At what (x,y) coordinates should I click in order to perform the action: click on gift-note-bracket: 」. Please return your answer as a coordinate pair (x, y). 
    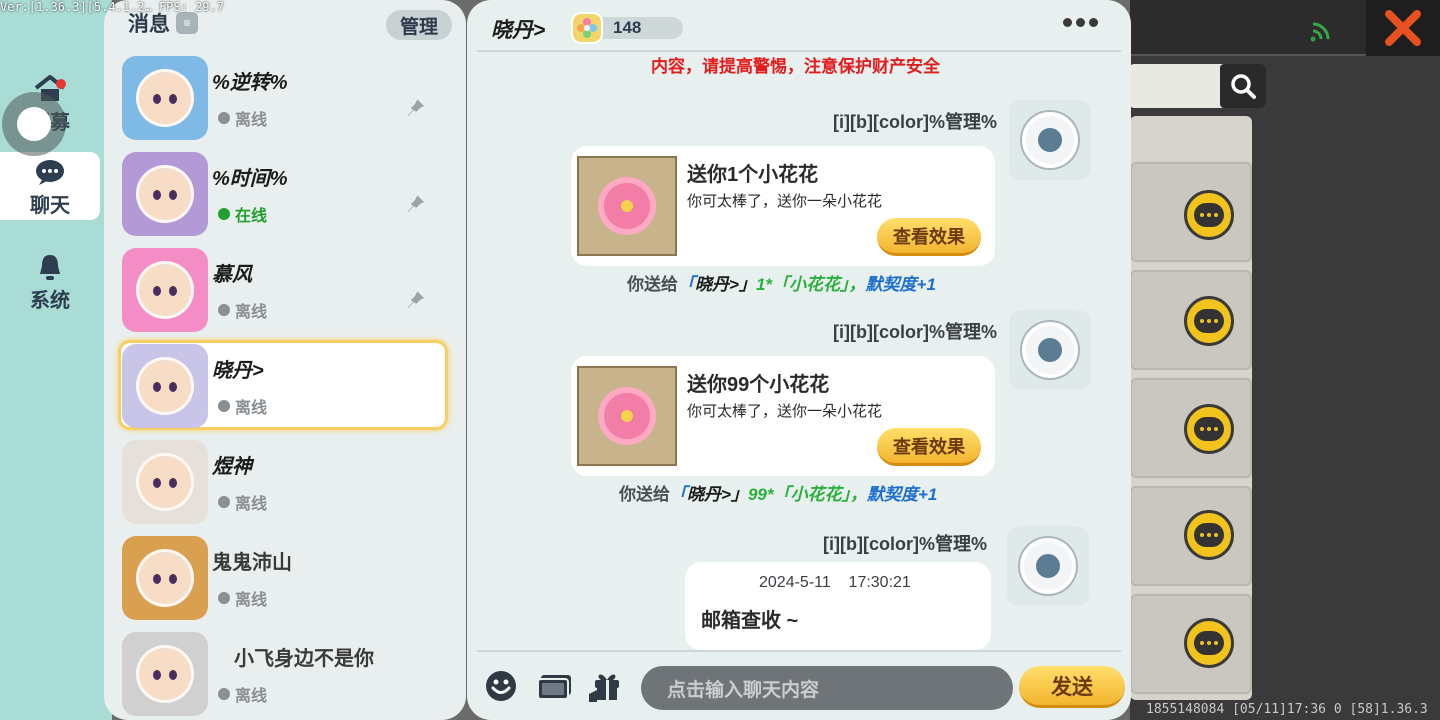
    Looking at the image, I should click on (747, 284).